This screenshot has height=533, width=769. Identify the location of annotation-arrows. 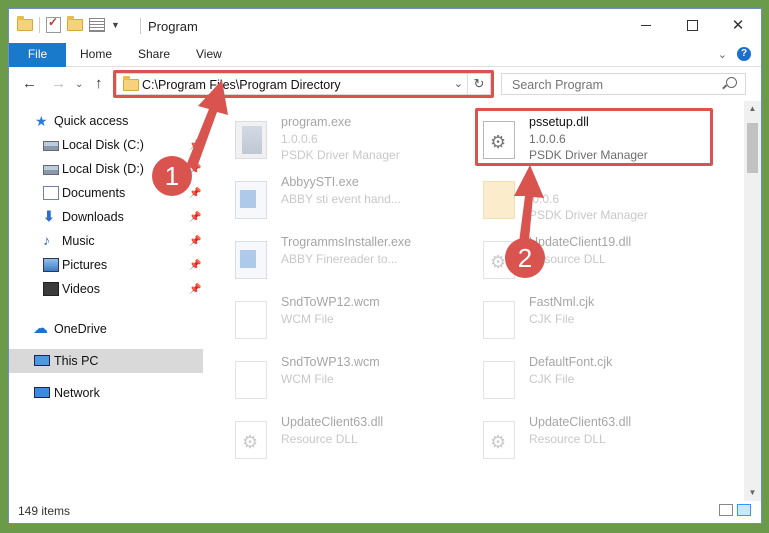
(365, 165).